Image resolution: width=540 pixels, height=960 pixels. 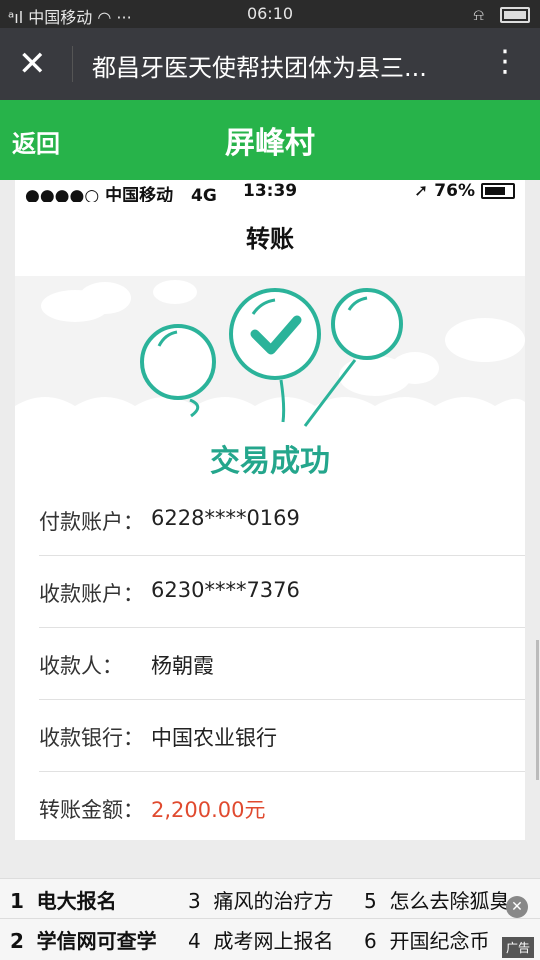 What do you see at coordinates (515, 15) in the screenshot?
I see `battery-icon` at bounding box center [515, 15].